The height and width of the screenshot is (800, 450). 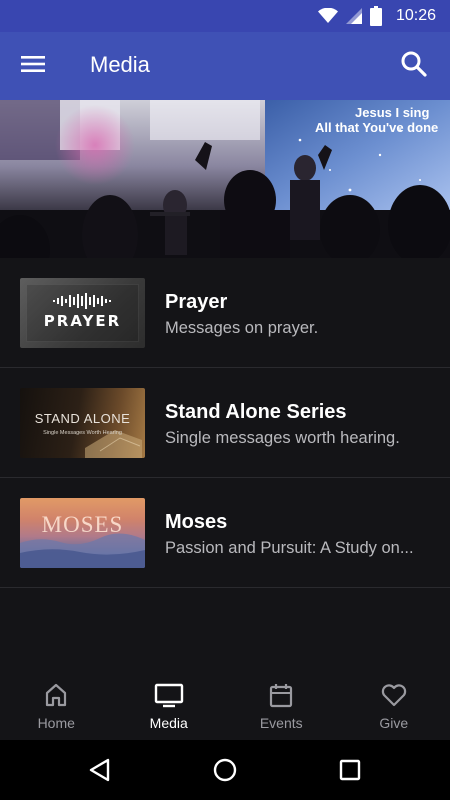 I want to click on nav-events: Events, so click(x=281, y=706).